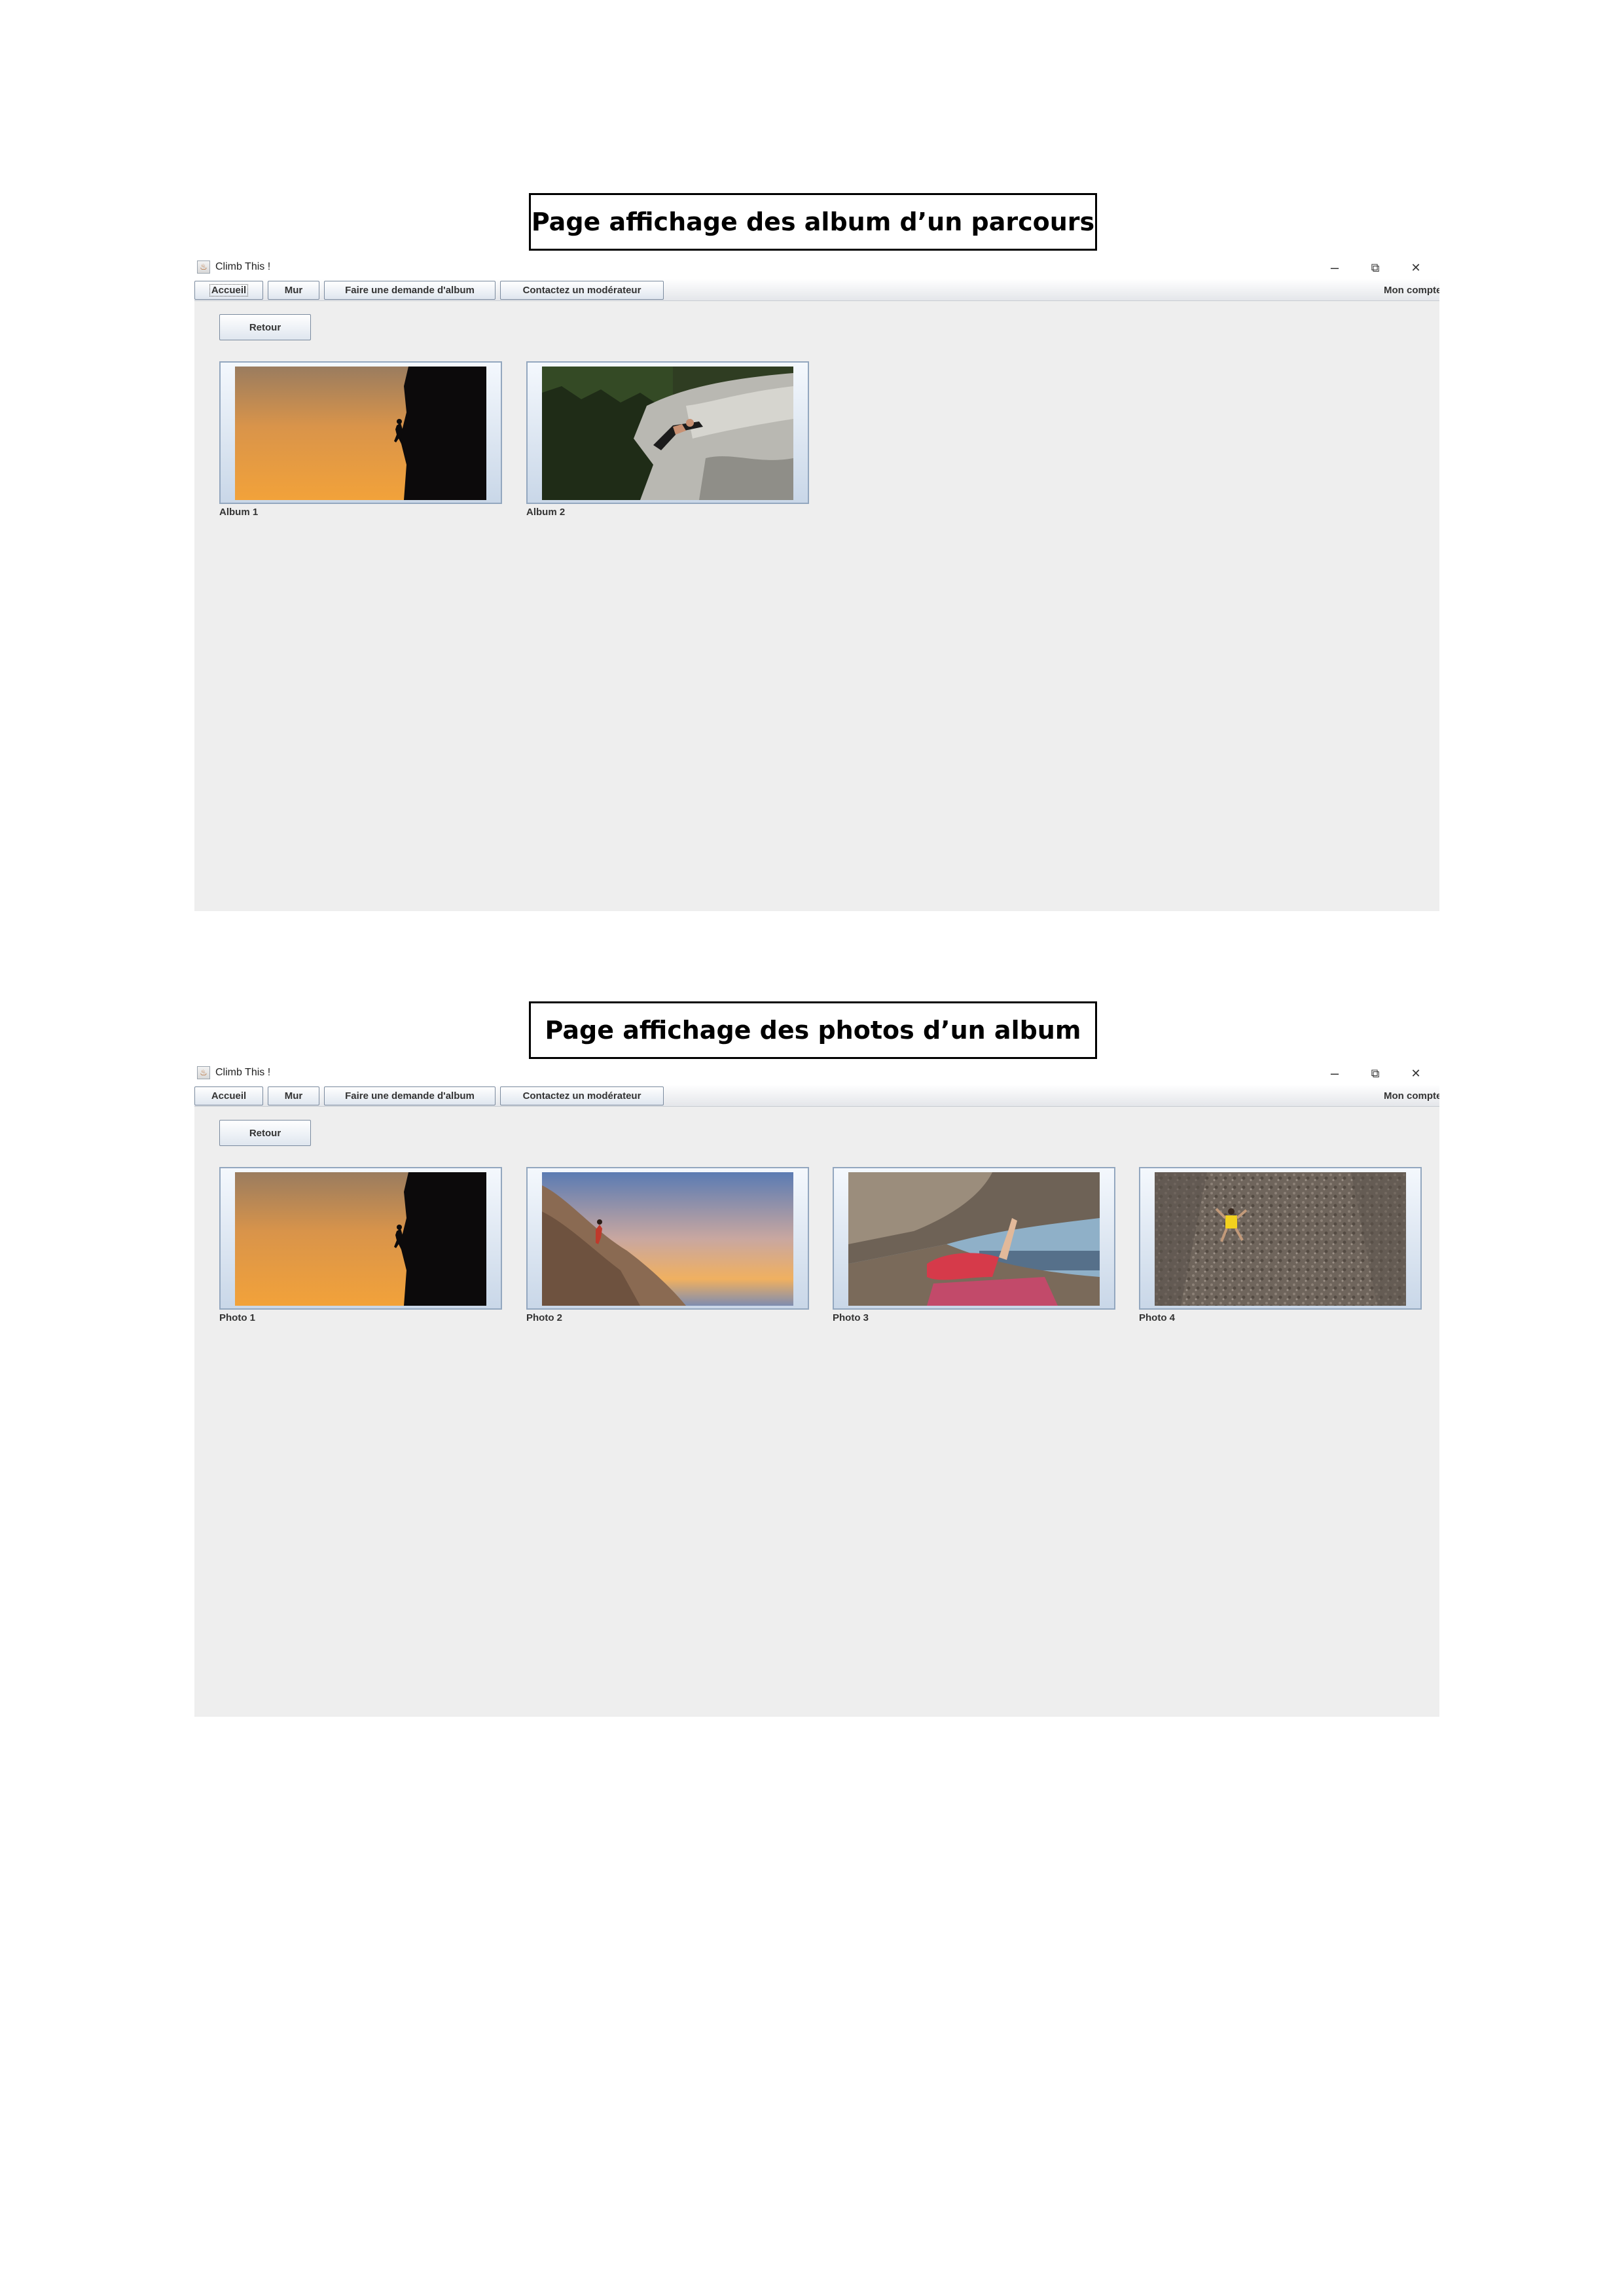 Image resolution: width=1624 pixels, height=2296 pixels. What do you see at coordinates (544, 1317) in the screenshot?
I see `photo-label: Photo 2` at bounding box center [544, 1317].